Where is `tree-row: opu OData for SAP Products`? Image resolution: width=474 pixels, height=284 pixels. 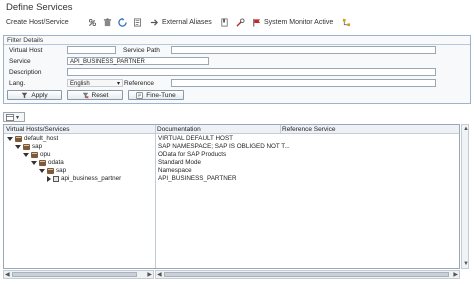 tree-row: opu OData for SAP Products is located at coordinates (231, 155).